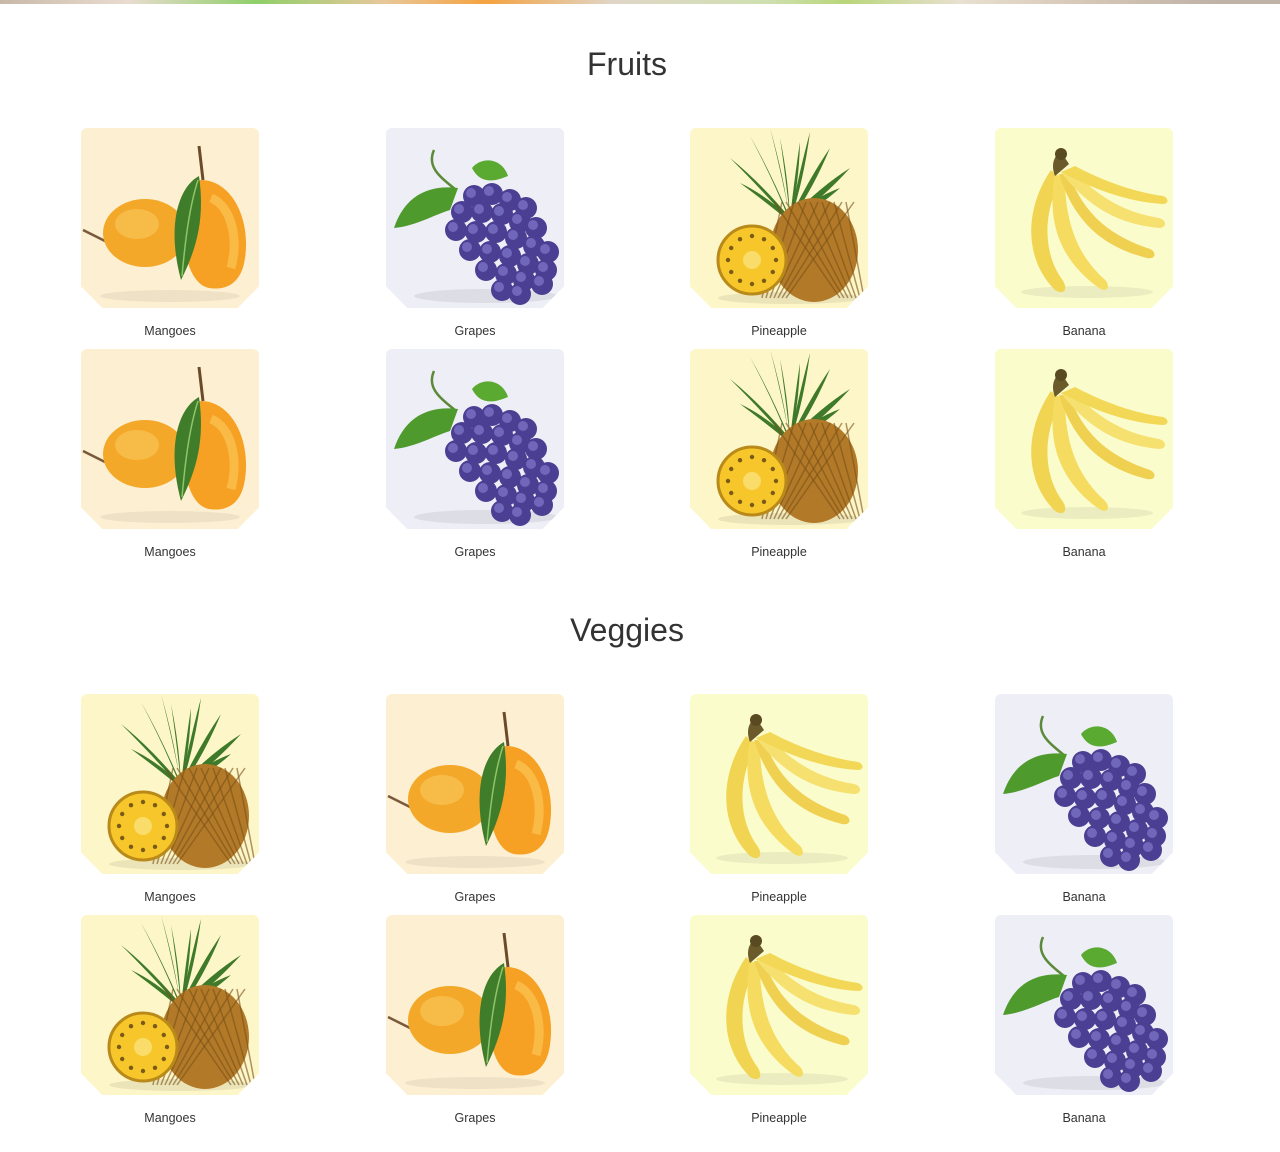  Describe the element at coordinates (627, 630) in the screenshot. I see `section-title-veggies: Veggies` at that location.